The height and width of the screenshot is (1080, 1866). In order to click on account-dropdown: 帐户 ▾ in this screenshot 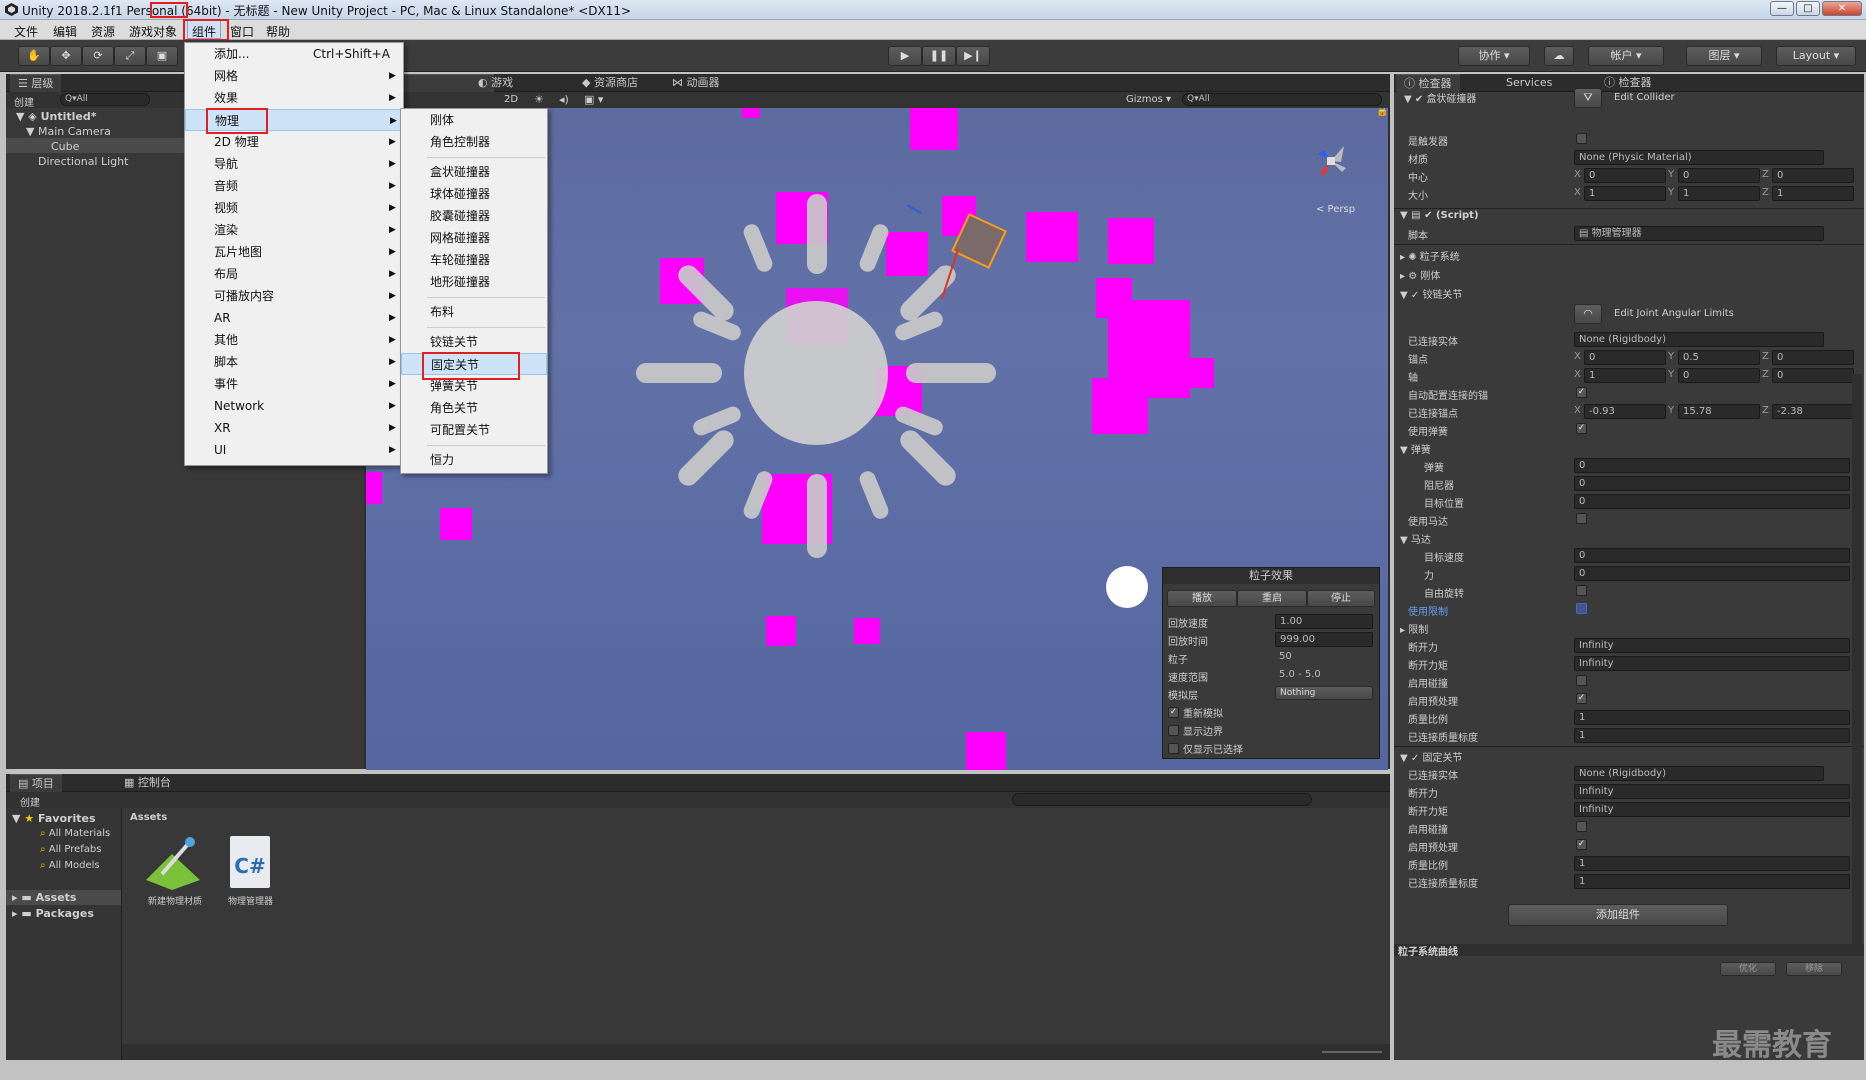, I will do `click(1626, 56)`.